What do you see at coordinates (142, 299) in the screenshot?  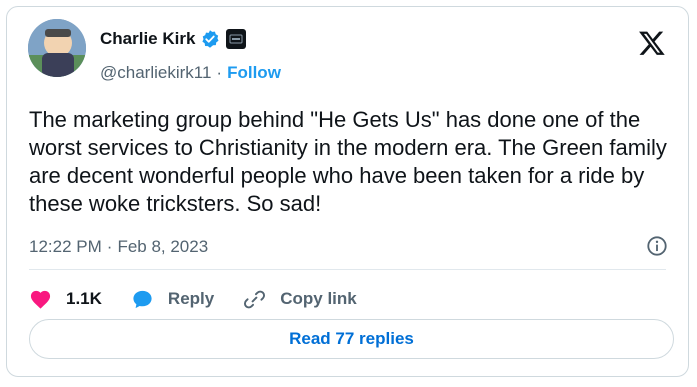 I see `speech-bubble-icon` at bounding box center [142, 299].